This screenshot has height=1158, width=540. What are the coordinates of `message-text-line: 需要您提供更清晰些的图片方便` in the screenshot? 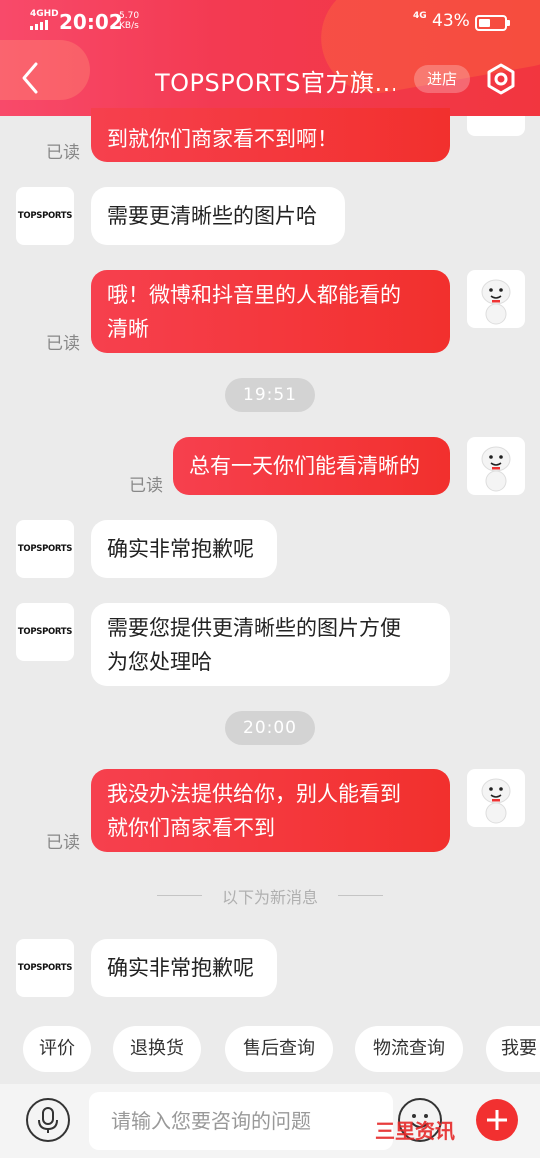 It's located at (254, 628).